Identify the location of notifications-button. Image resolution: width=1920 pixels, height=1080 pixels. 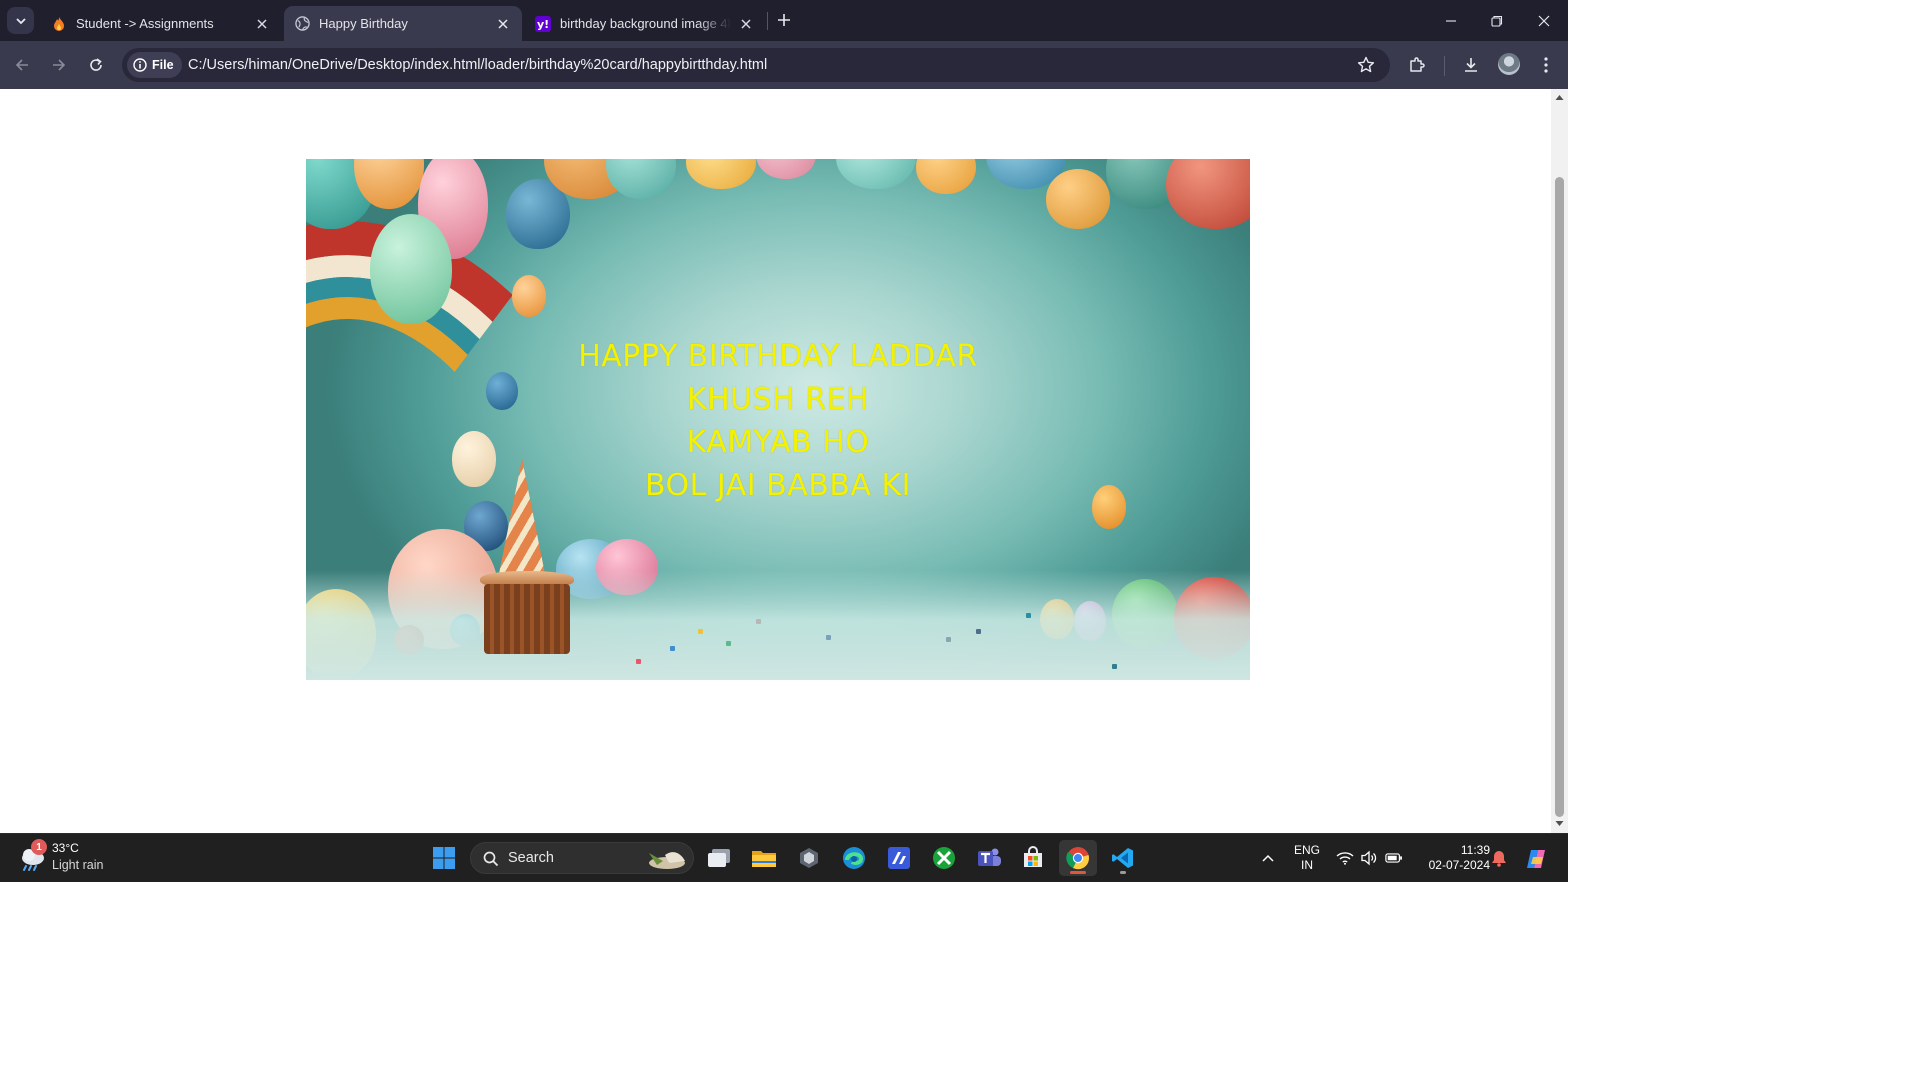
(1499, 858).